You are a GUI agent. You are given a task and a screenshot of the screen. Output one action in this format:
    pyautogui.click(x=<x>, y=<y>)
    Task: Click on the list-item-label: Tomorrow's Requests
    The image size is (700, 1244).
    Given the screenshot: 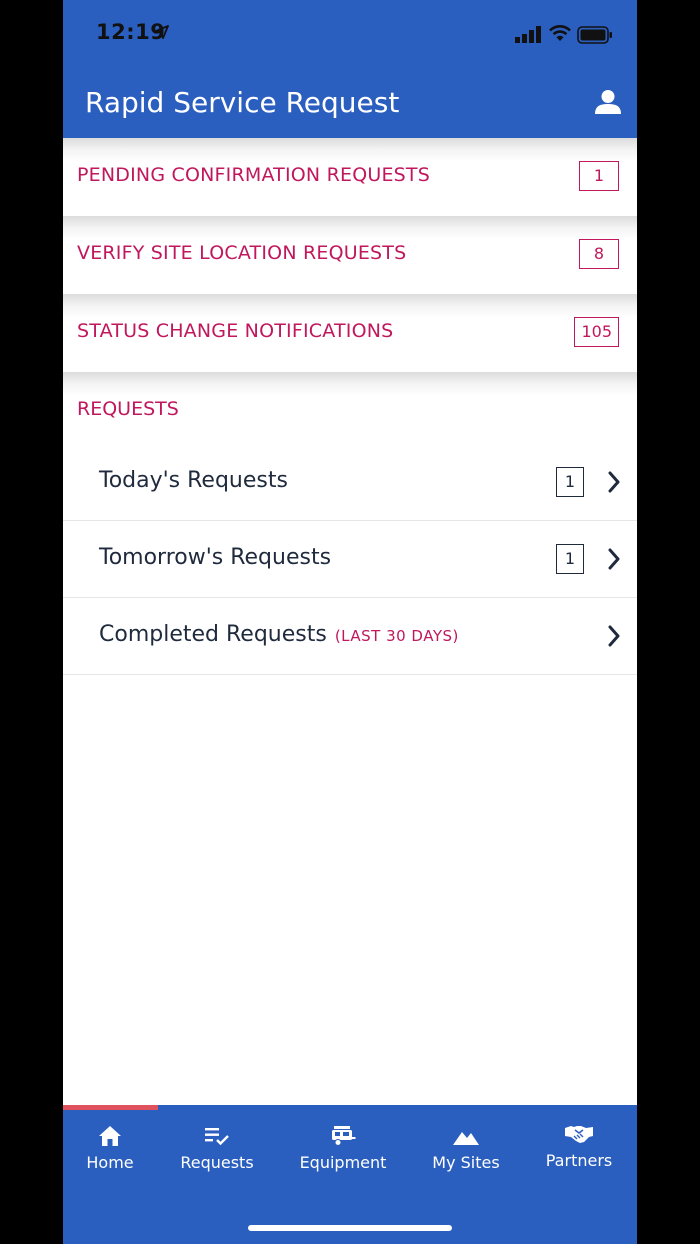 What is the action you would take?
    pyautogui.click(x=215, y=557)
    